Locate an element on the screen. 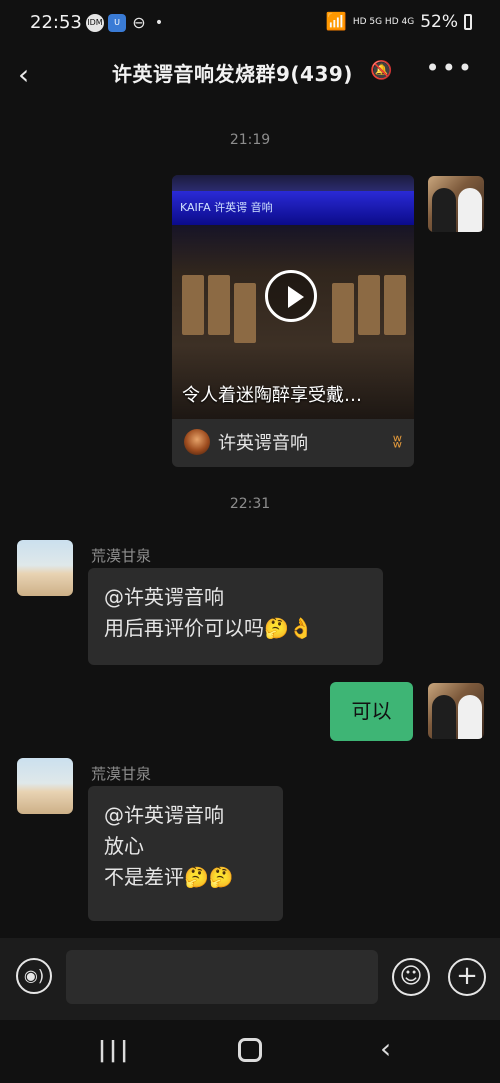  message-input is located at coordinates (222, 977).